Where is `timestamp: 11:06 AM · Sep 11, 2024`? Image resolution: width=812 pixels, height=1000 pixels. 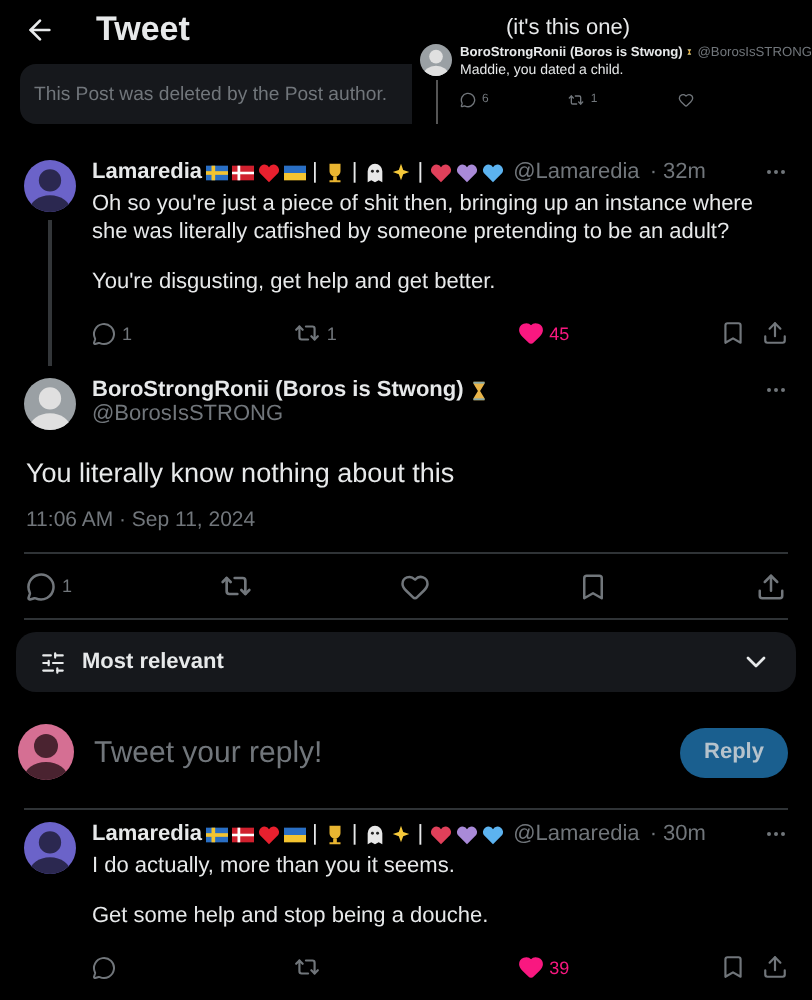 timestamp: 11:06 AM · Sep 11, 2024 is located at coordinates (142, 520).